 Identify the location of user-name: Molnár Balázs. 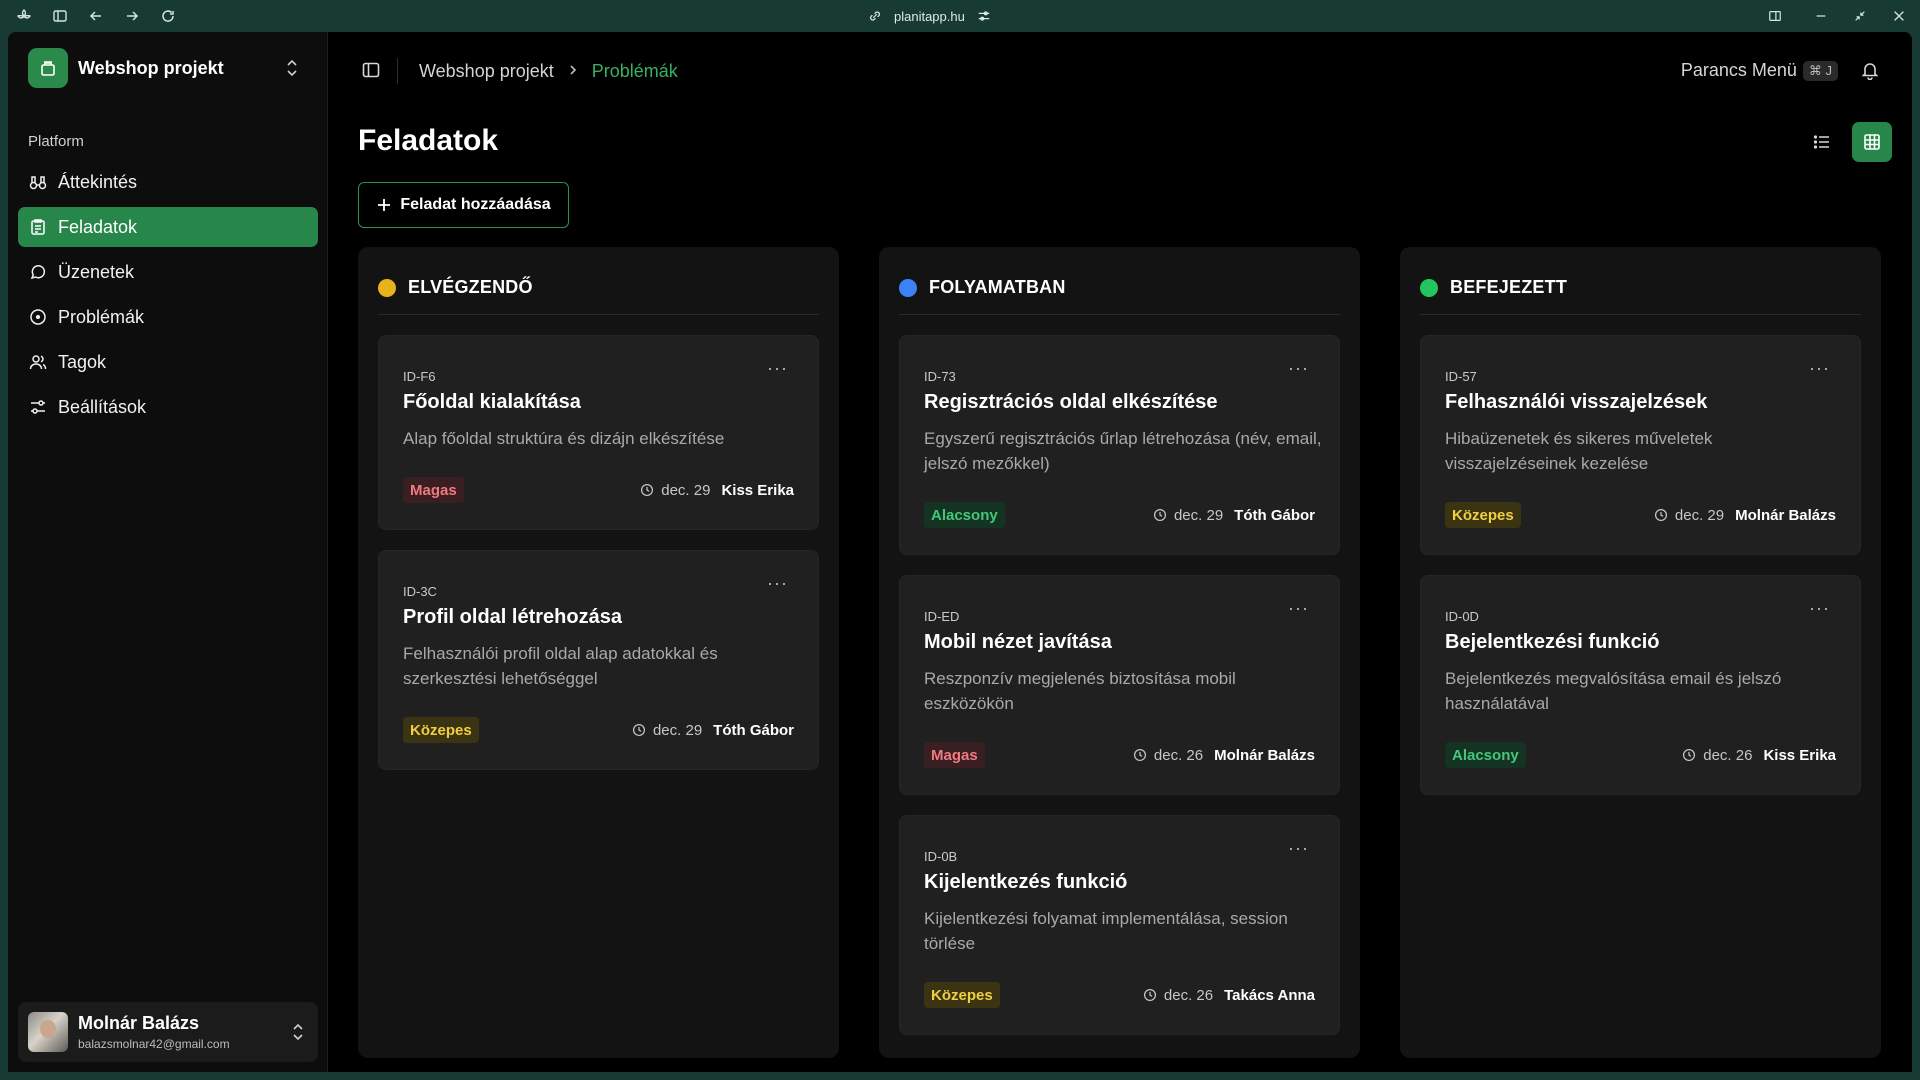
(139, 1023).